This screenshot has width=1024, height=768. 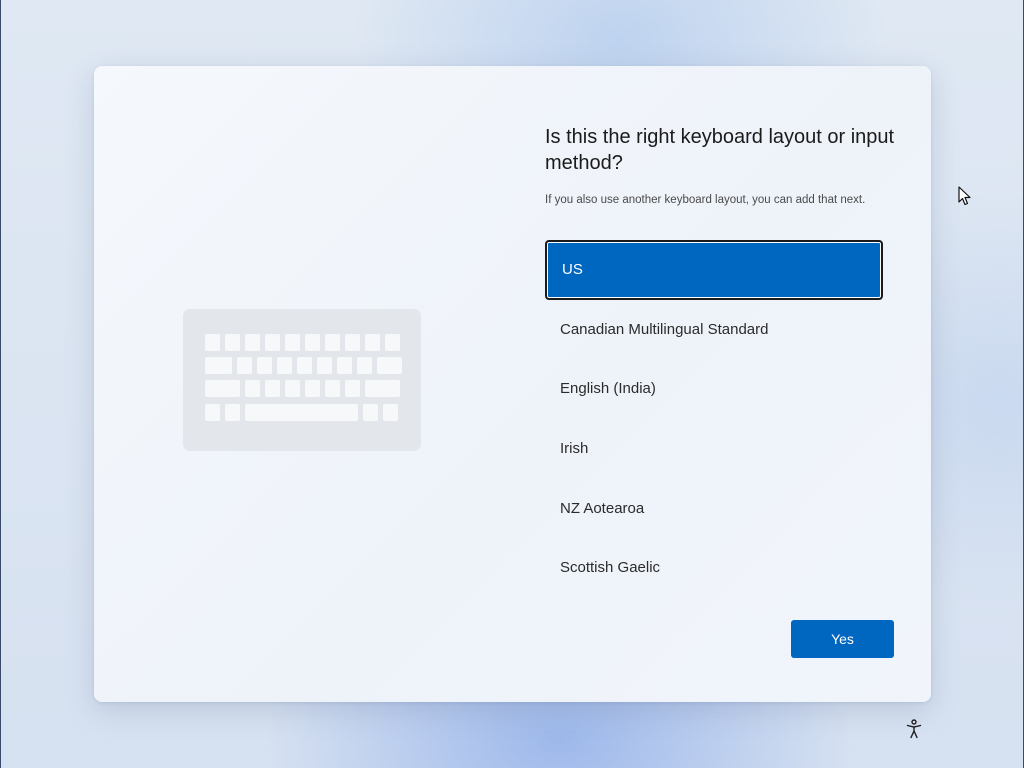 I want to click on layout-option-english-india: English (India), so click(x=714, y=389).